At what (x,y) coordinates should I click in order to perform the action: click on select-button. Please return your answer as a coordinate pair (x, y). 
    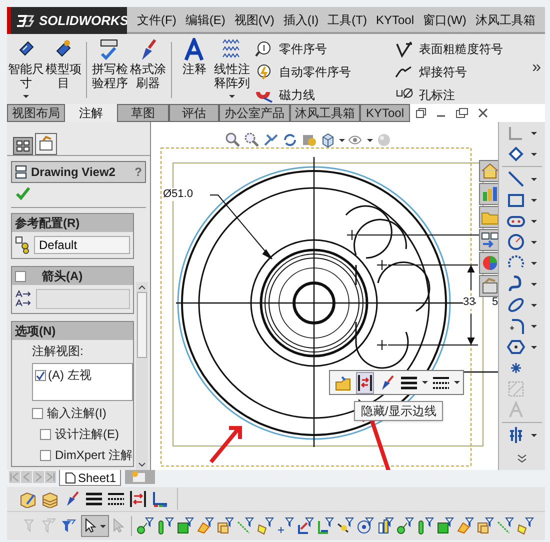
    Looking at the image, I should click on (95, 526).